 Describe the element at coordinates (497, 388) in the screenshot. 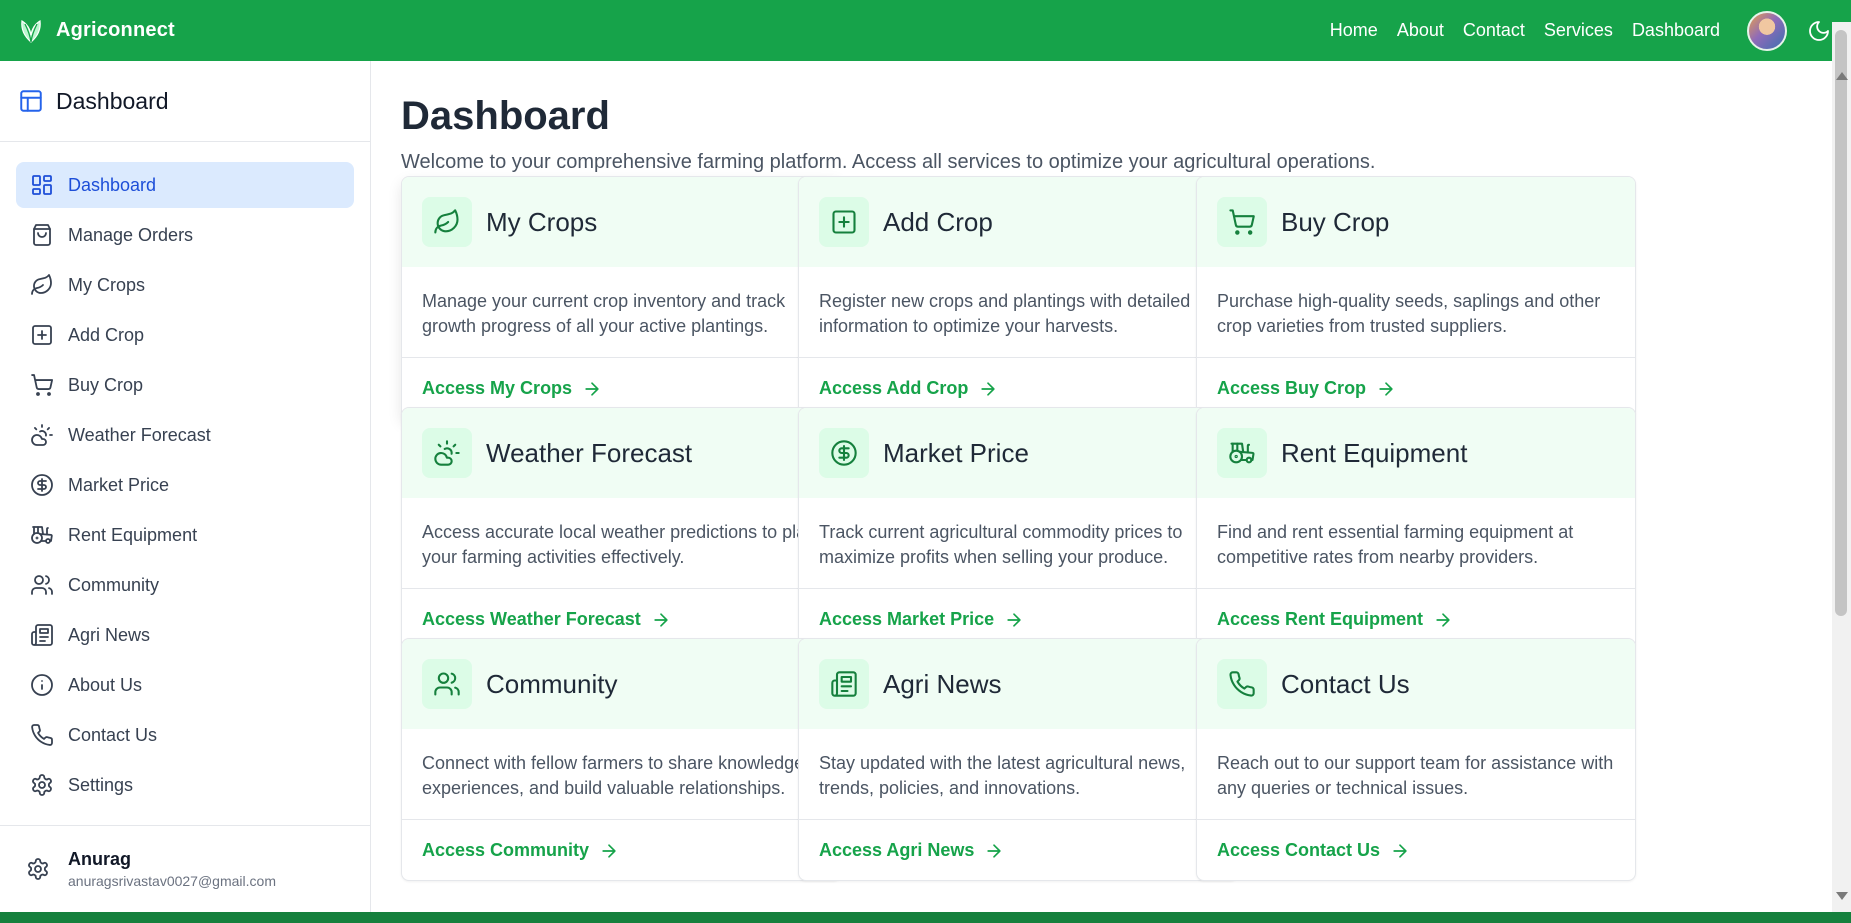

I see `card-access-link: Access My Crops` at that location.